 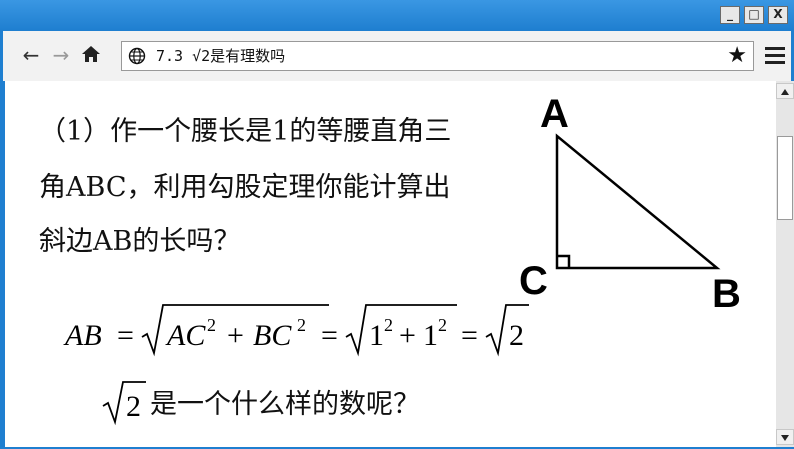 I want to click on eq-one-1: 1, so click(x=376, y=335).